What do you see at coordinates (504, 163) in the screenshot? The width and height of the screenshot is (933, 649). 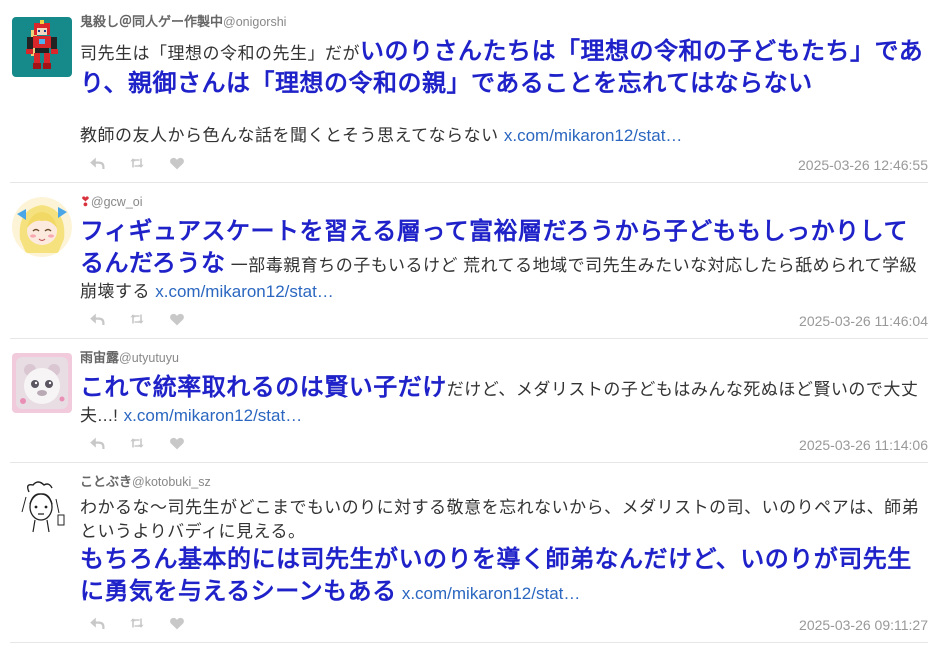 I see `tweet-footer: 2025-03-26 12:46:55` at bounding box center [504, 163].